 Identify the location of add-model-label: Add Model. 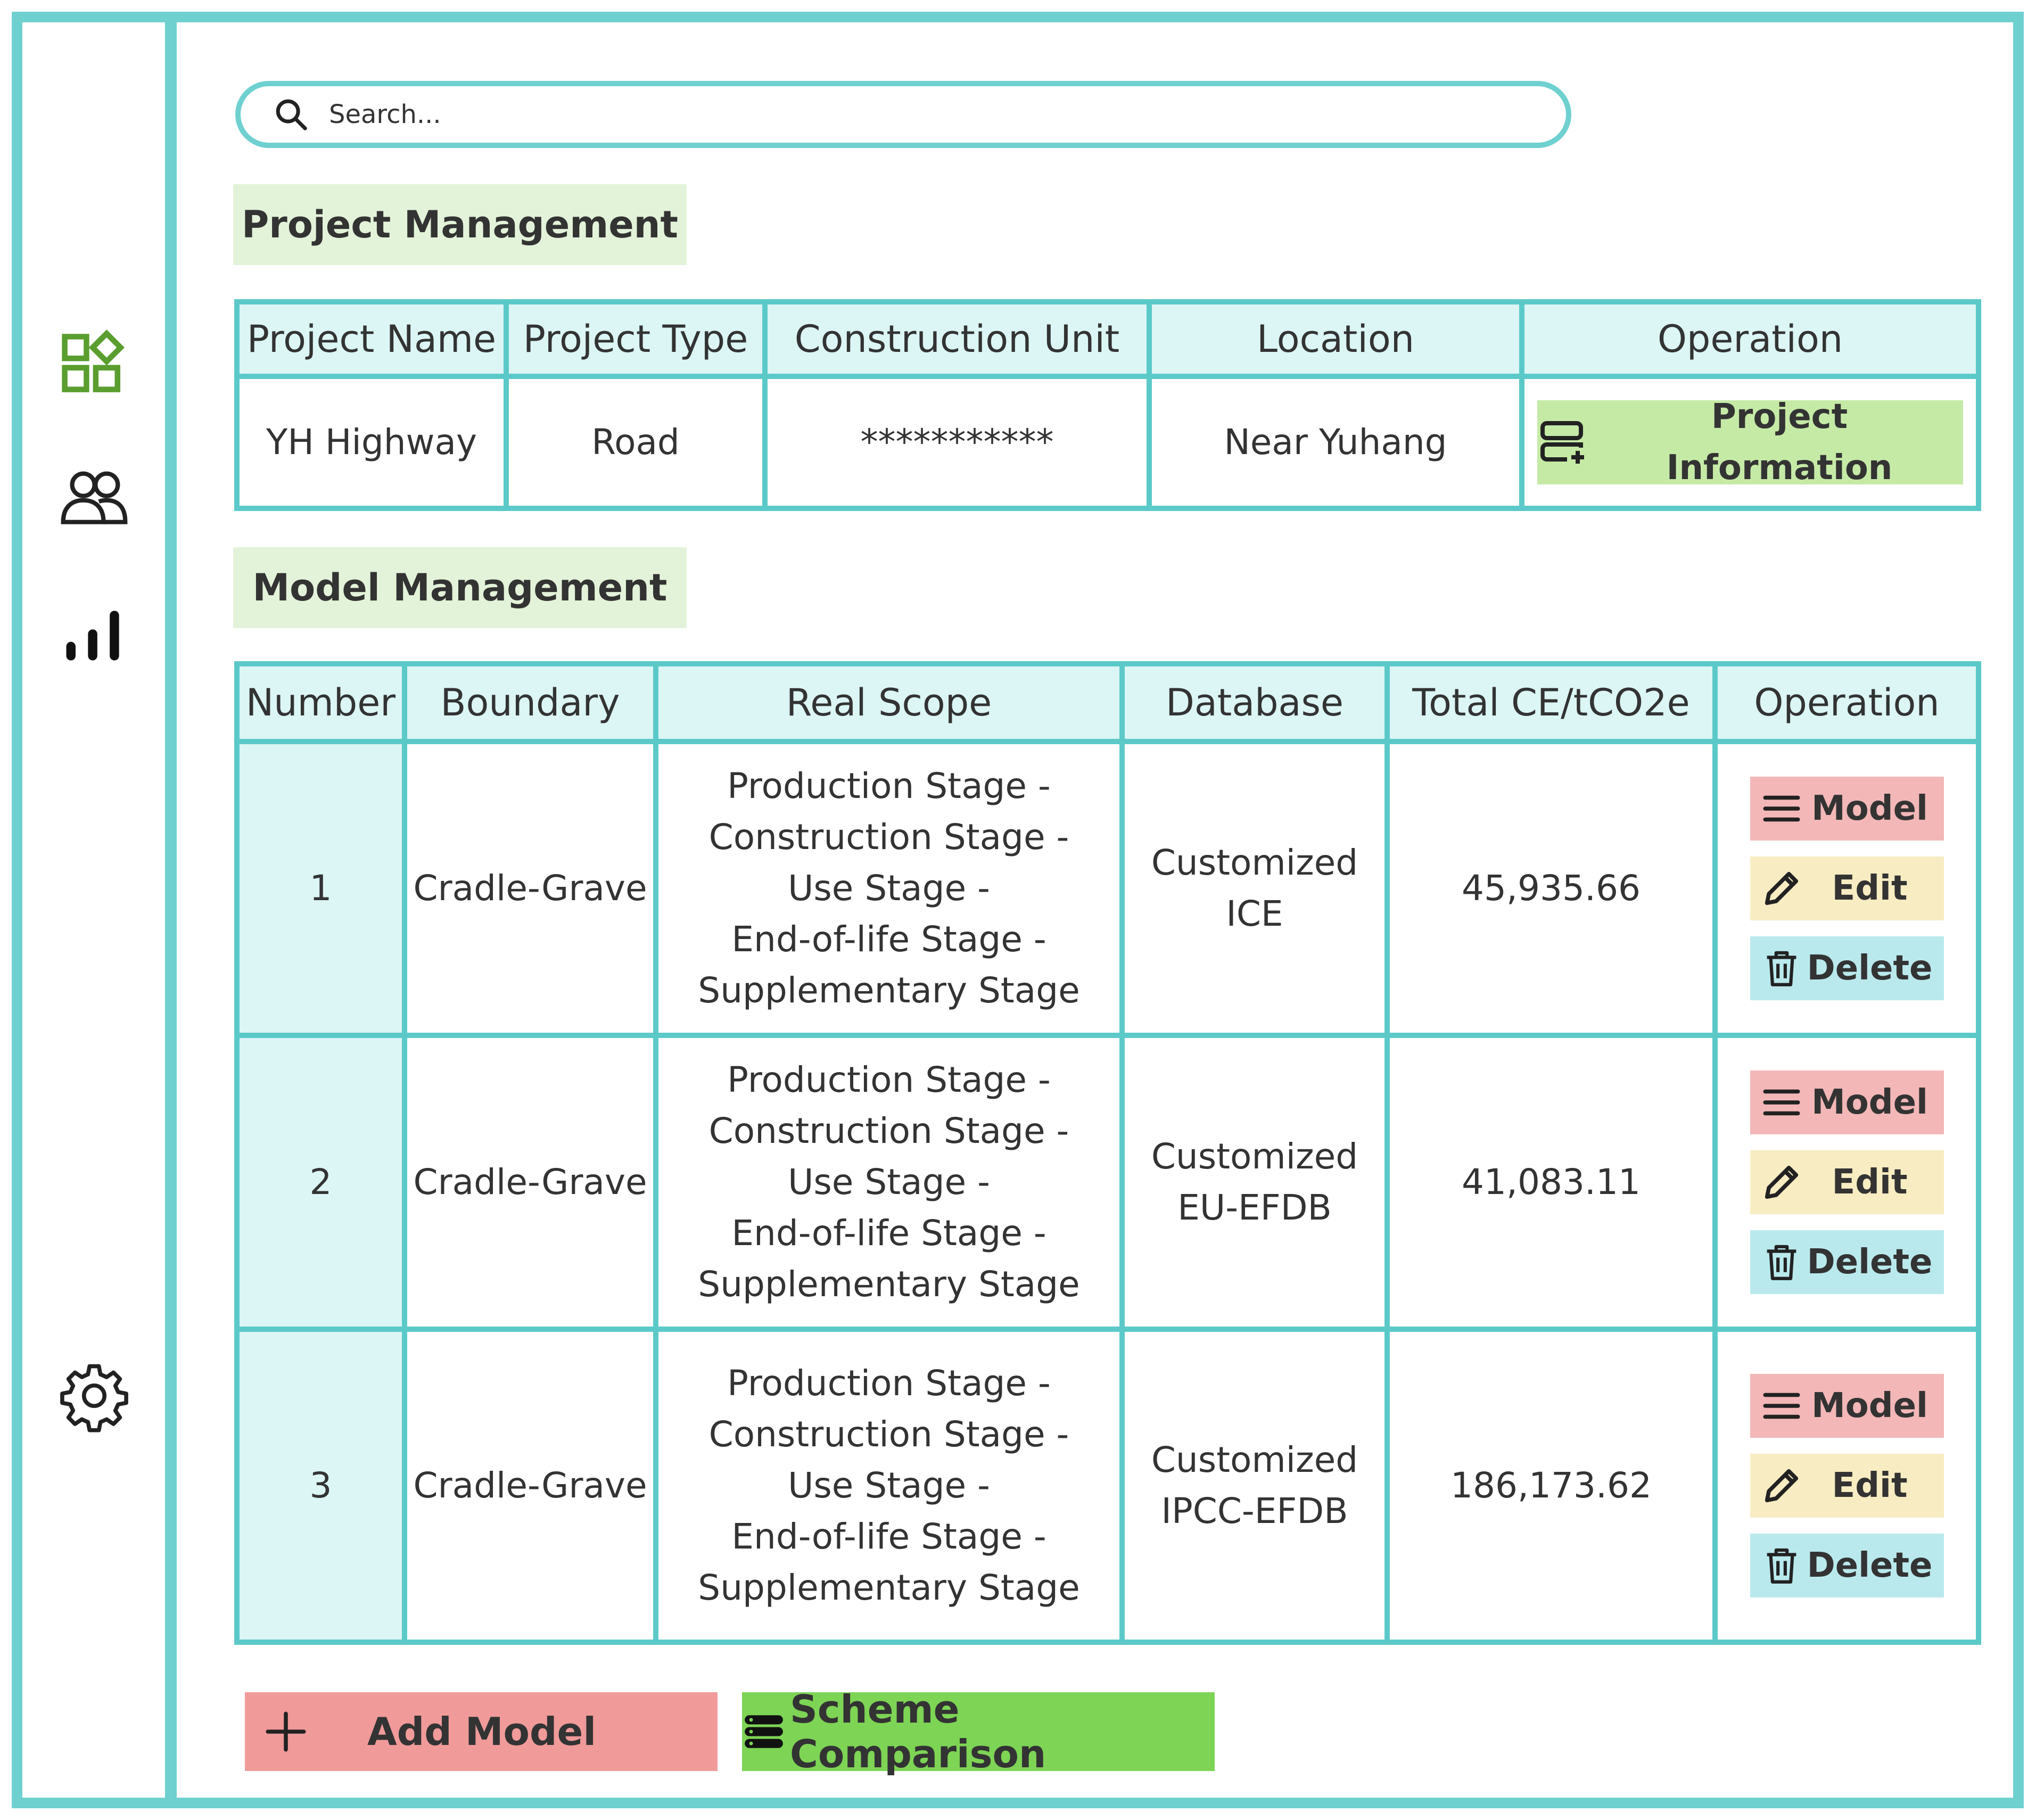
(482, 1731).